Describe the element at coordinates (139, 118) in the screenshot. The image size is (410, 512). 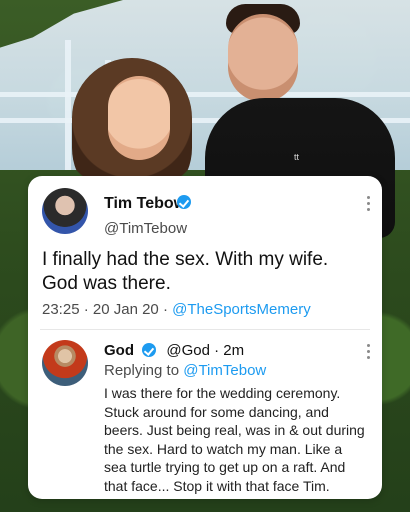
I see `woman-face` at that location.